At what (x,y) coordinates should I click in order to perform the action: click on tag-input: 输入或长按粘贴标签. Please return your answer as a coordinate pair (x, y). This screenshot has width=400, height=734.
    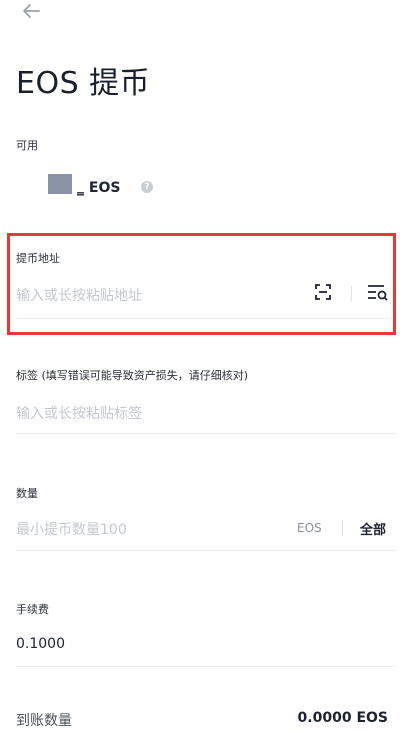
    Looking at the image, I should click on (201, 413).